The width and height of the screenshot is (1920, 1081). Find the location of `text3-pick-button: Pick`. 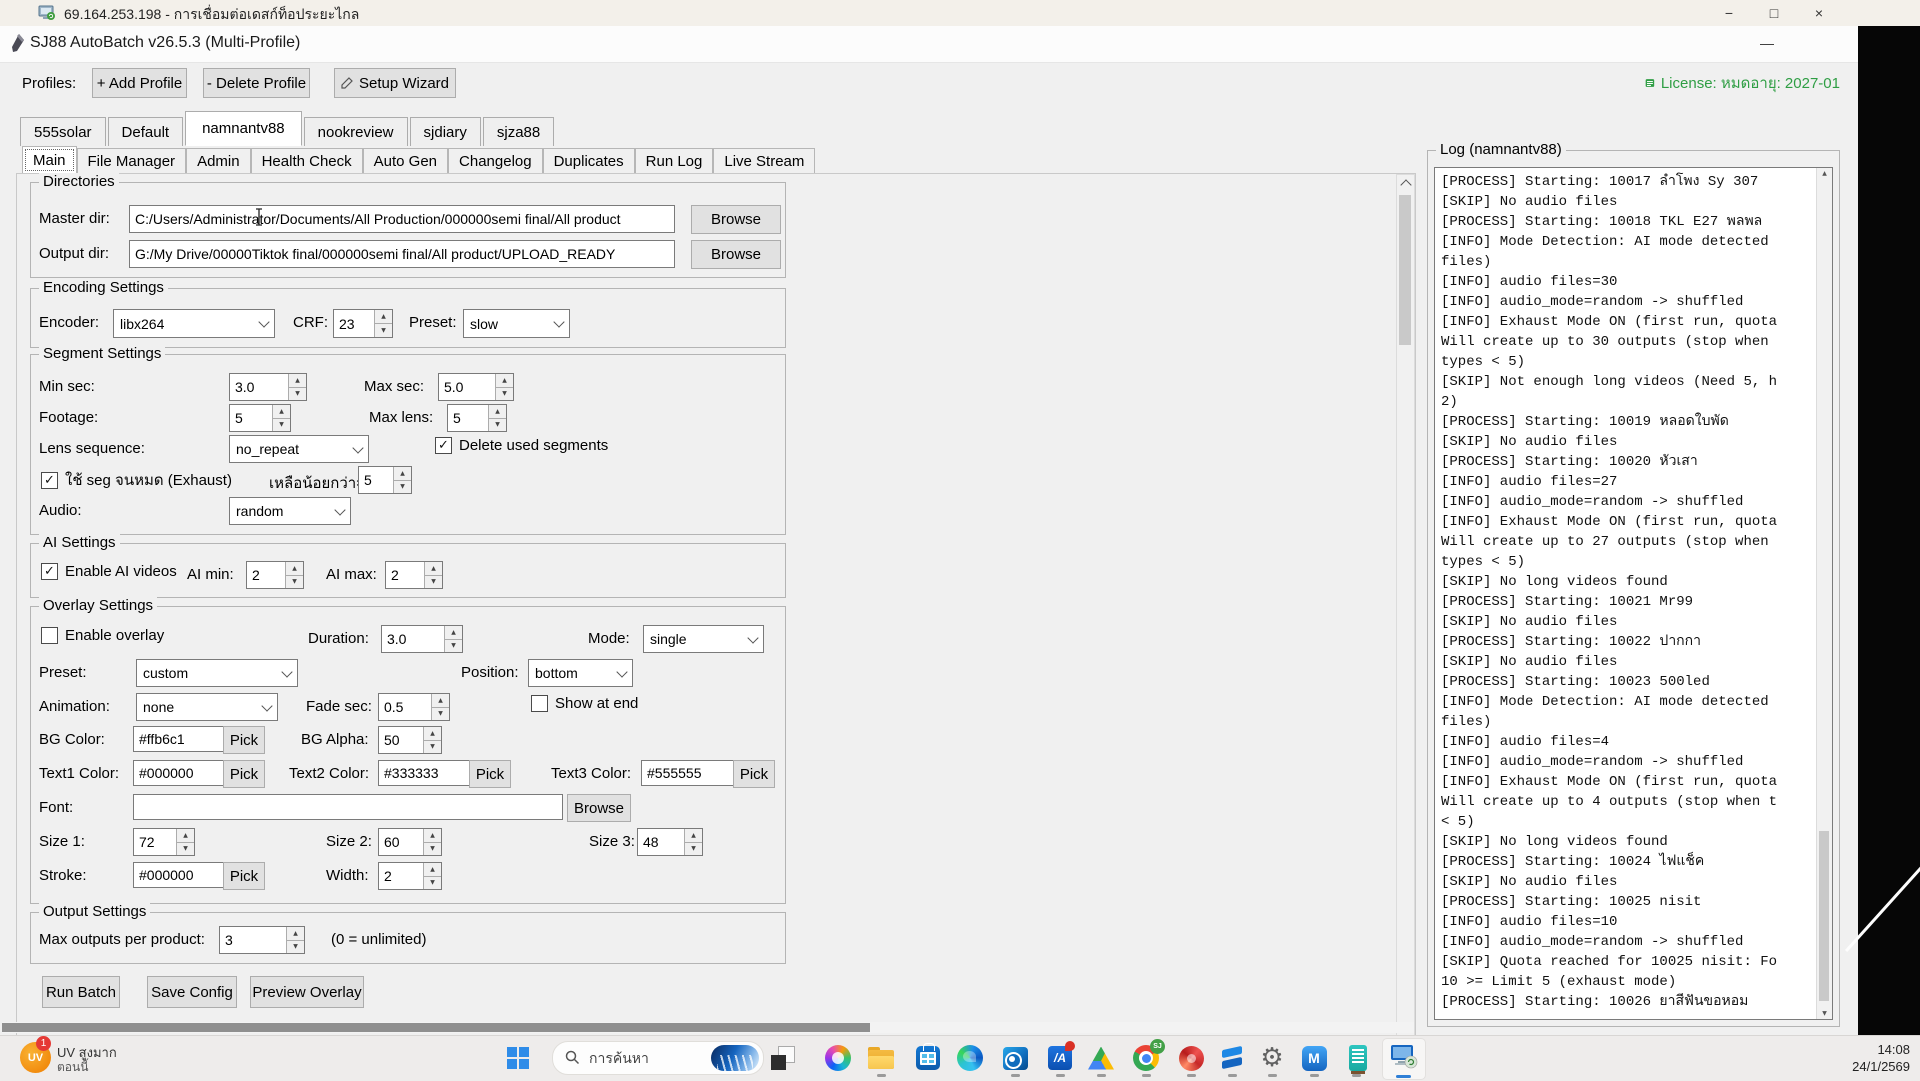

text3-pick-button: Pick is located at coordinates (754, 774).